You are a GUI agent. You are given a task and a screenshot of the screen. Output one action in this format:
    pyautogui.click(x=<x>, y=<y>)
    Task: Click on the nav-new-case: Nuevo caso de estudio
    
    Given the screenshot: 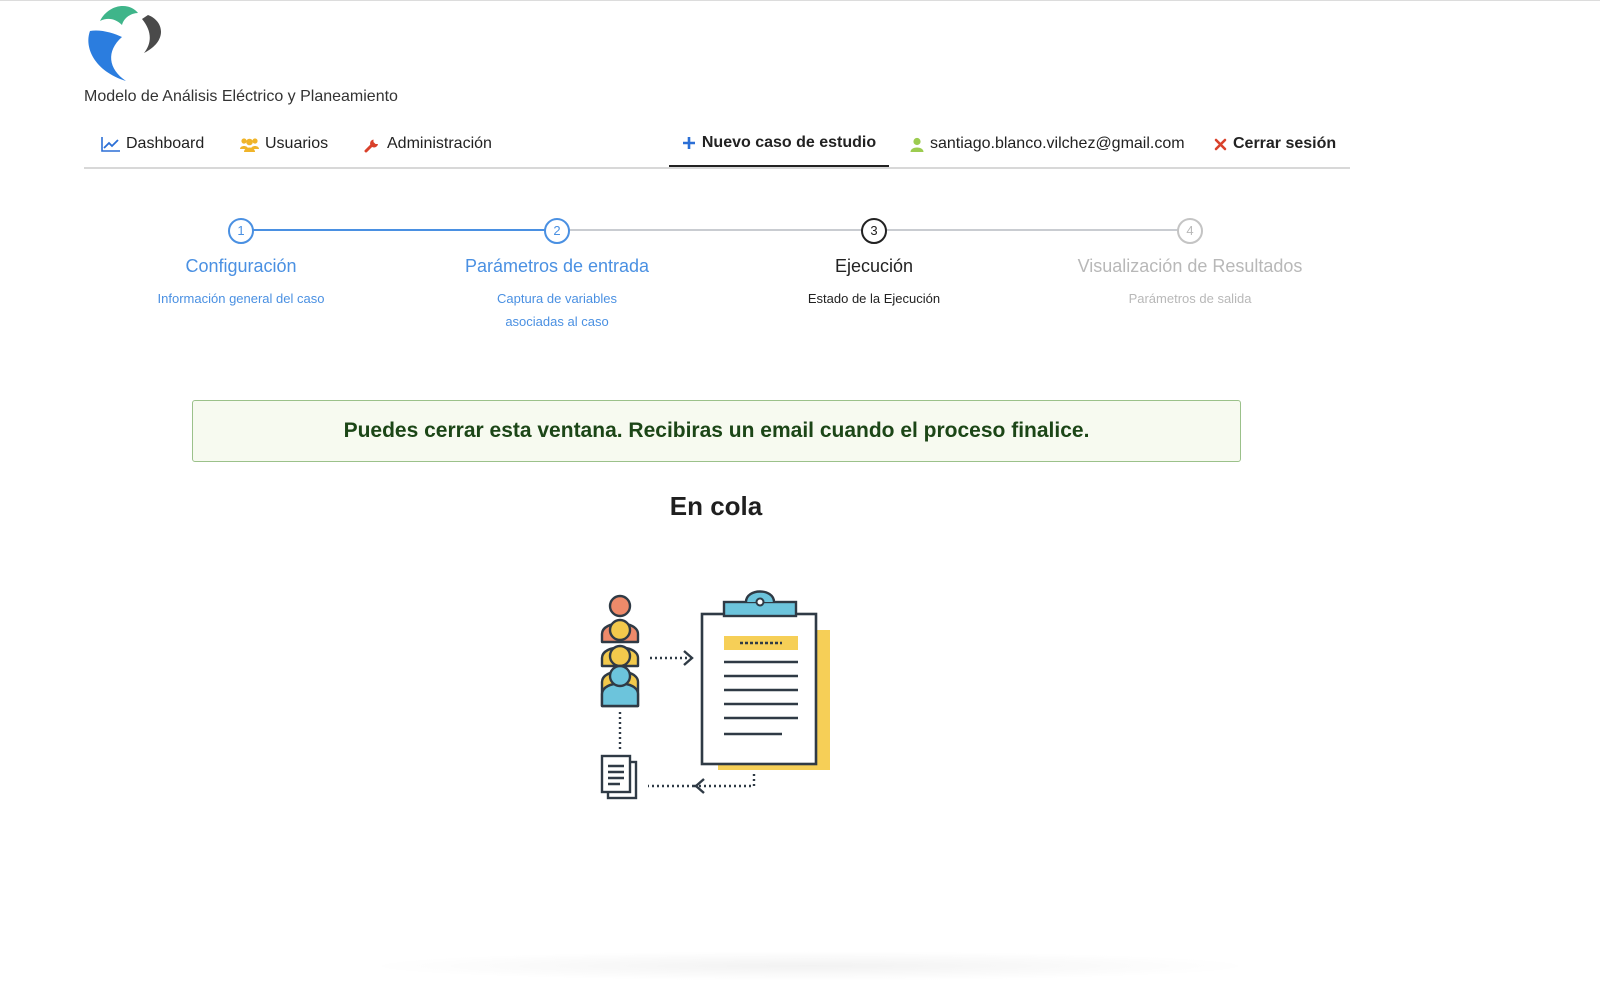 What is the action you would take?
    pyautogui.click(x=779, y=144)
    